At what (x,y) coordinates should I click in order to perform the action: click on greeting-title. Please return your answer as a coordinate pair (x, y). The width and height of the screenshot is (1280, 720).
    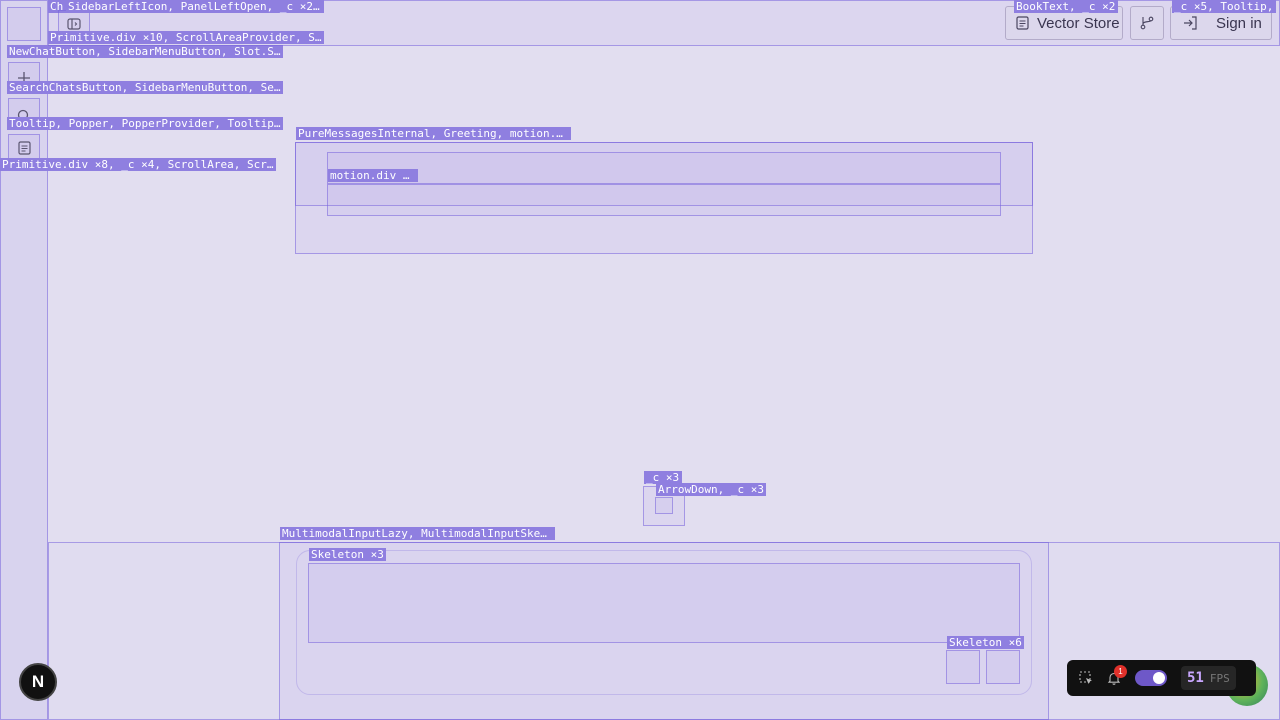
    Looking at the image, I should click on (664, 168).